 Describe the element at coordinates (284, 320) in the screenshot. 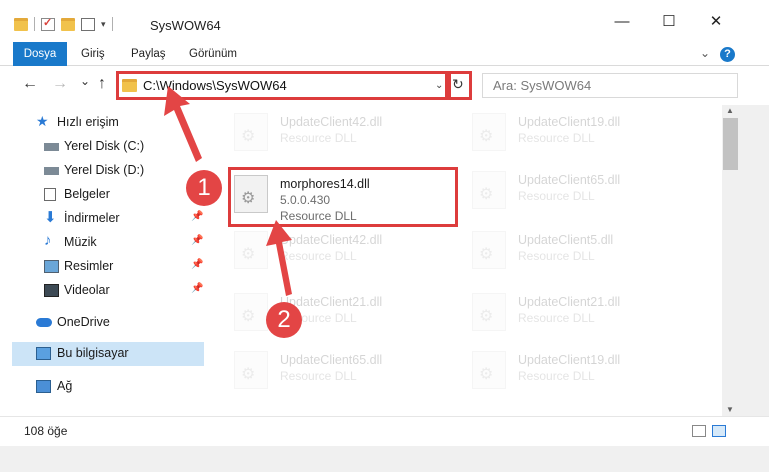

I see `step-2-callout: 2` at that location.